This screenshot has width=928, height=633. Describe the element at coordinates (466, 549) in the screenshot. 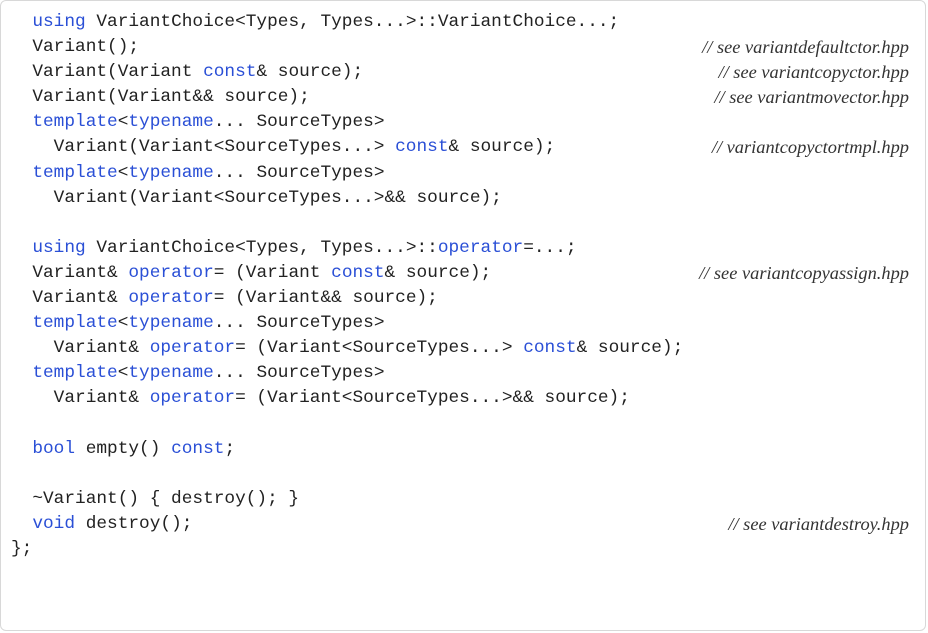

I see `code-line: };` at that location.